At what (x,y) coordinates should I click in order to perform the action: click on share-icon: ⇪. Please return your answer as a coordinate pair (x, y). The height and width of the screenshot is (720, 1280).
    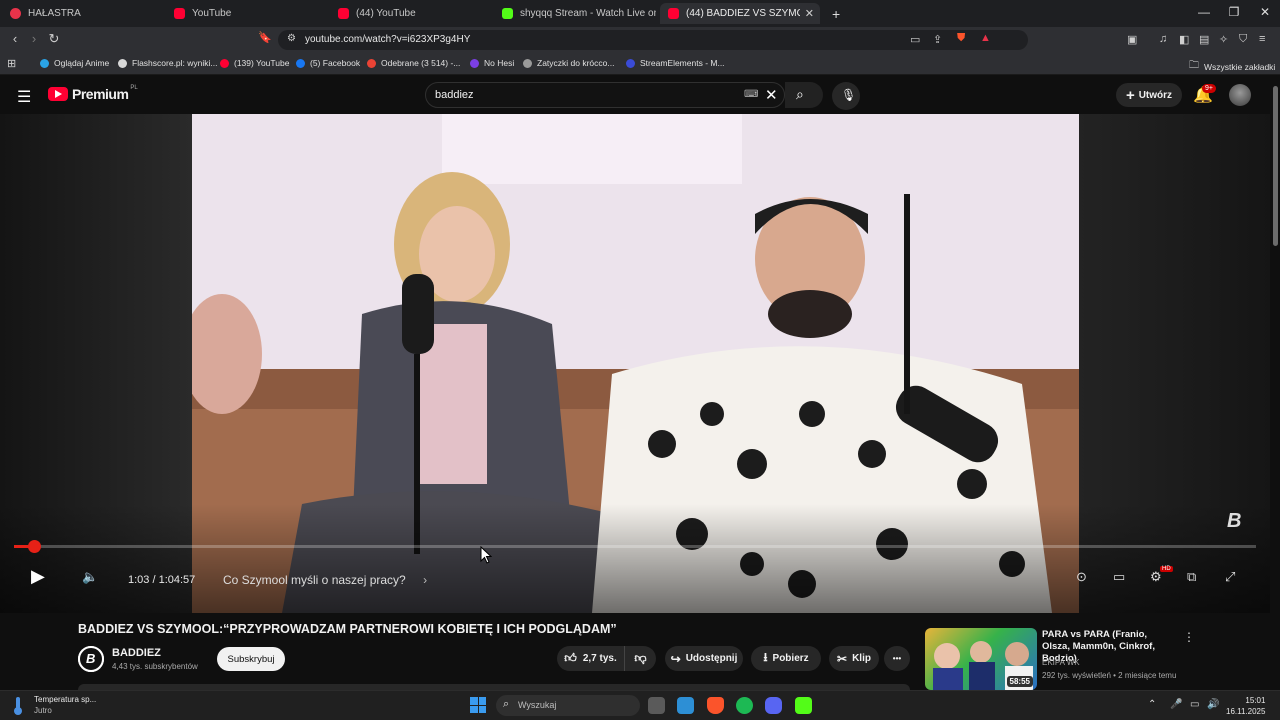
    Looking at the image, I should click on (937, 39).